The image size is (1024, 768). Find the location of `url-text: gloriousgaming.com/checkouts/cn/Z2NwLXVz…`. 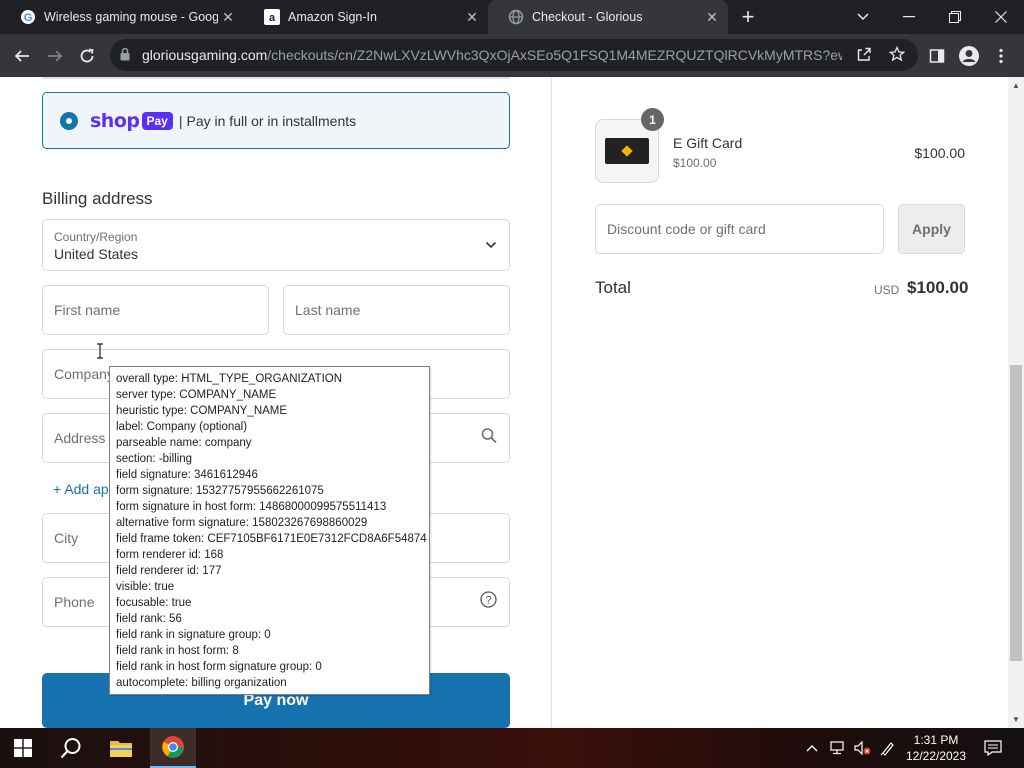

url-text: gloriousgaming.com/checkouts/cn/Z2NwLXVz… is located at coordinates (492, 55).